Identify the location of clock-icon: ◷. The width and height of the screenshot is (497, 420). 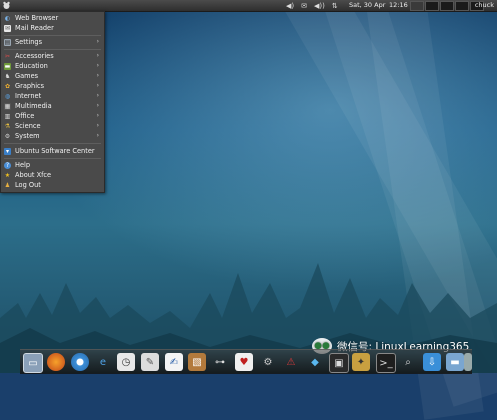
(126, 362).